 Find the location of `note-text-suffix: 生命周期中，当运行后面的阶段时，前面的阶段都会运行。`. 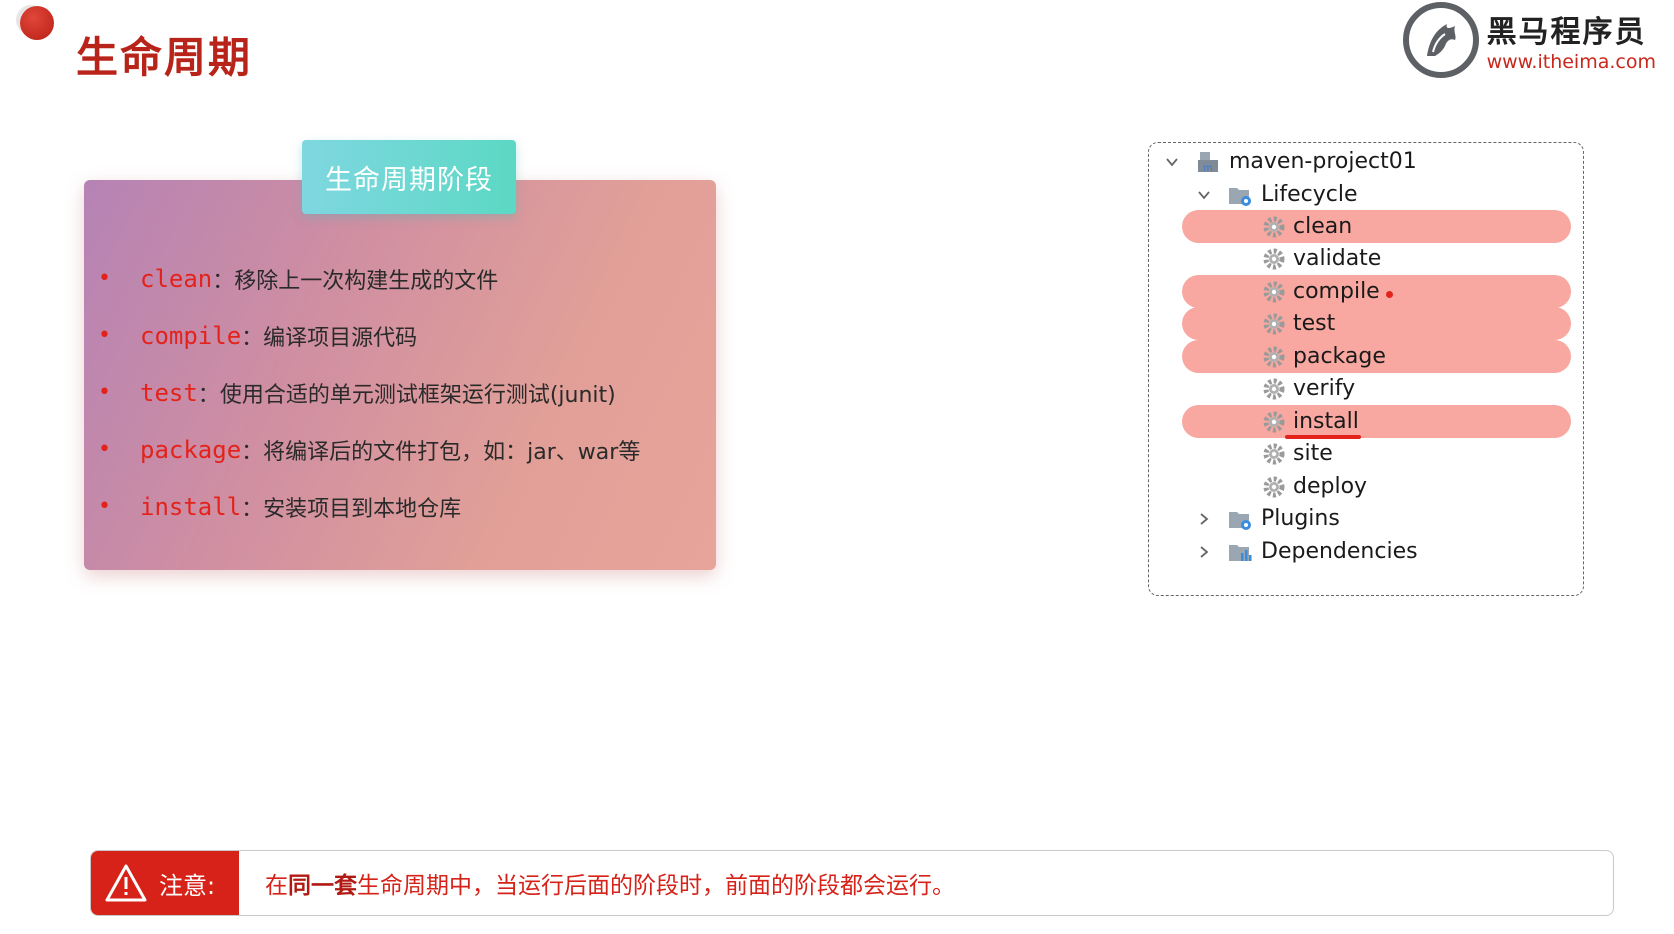

note-text-suffix: 生命周期中，当运行后面的阶段时，前面的阶段都会运行。 is located at coordinates (656, 886).